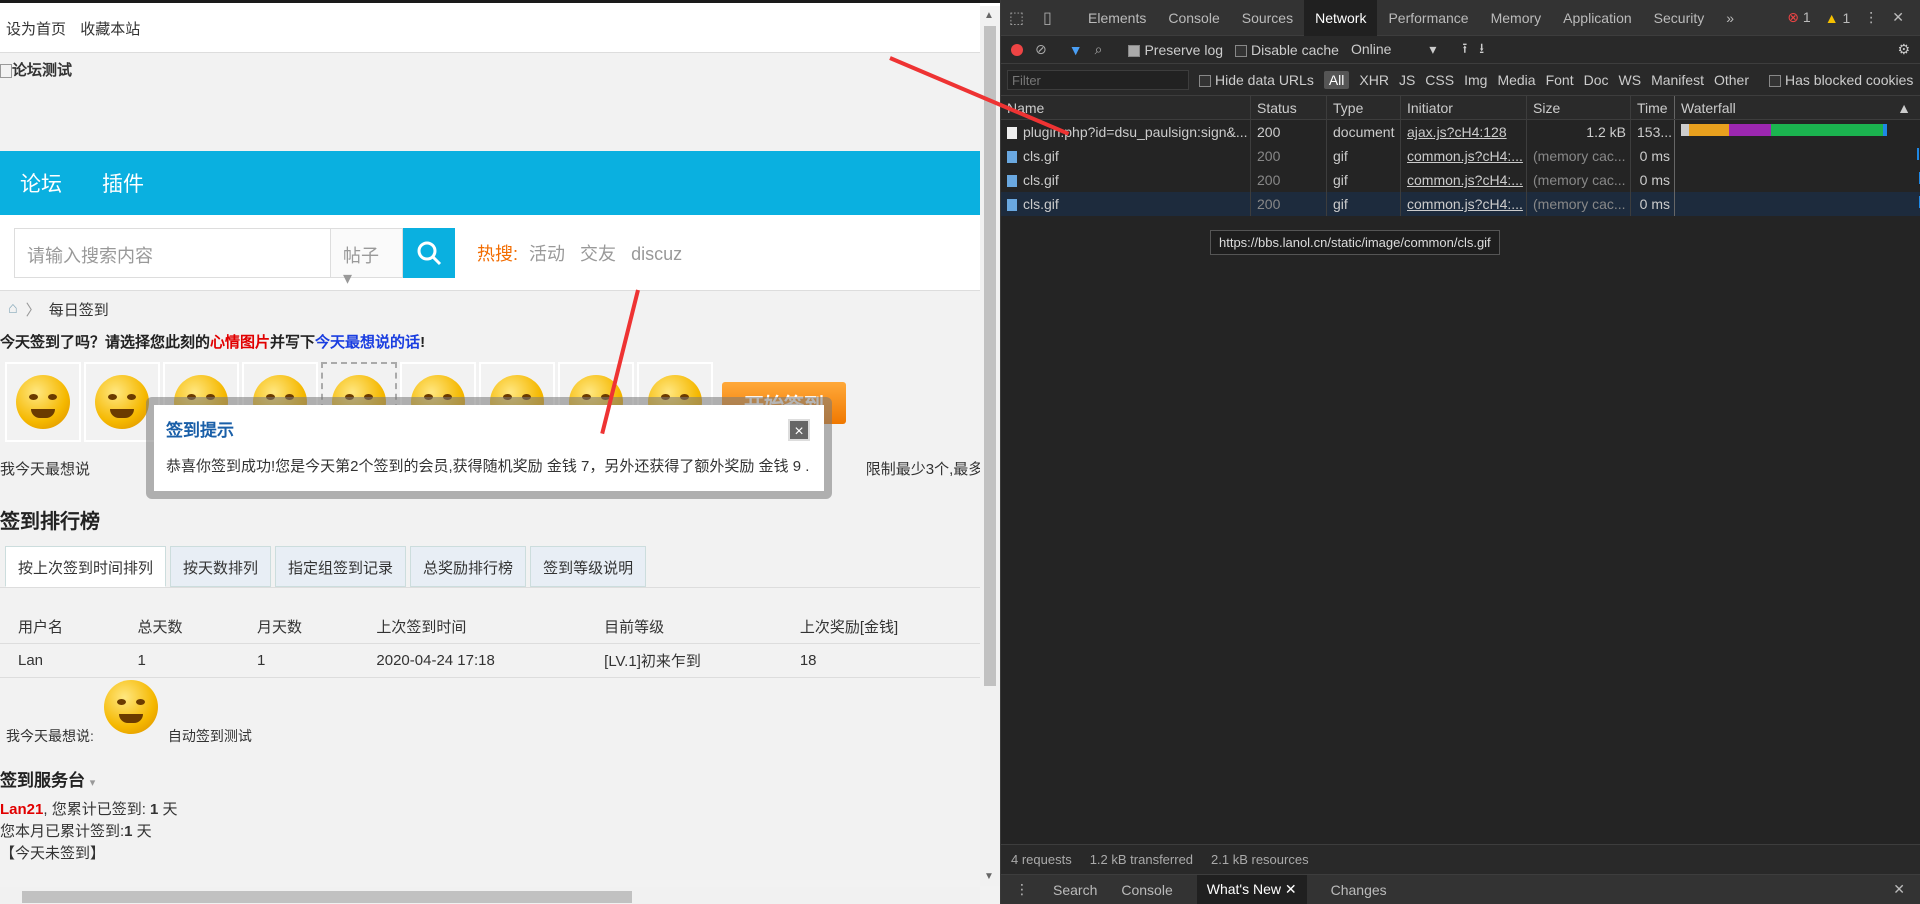  I want to click on tab-memory: Memory, so click(1516, 18).